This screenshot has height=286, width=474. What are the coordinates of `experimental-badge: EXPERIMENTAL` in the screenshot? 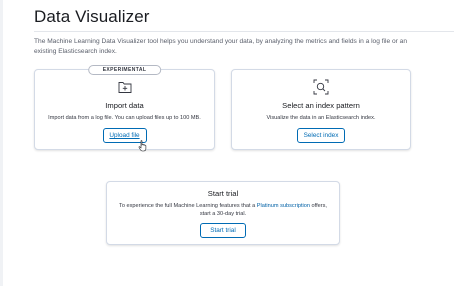 It's located at (124, 70).